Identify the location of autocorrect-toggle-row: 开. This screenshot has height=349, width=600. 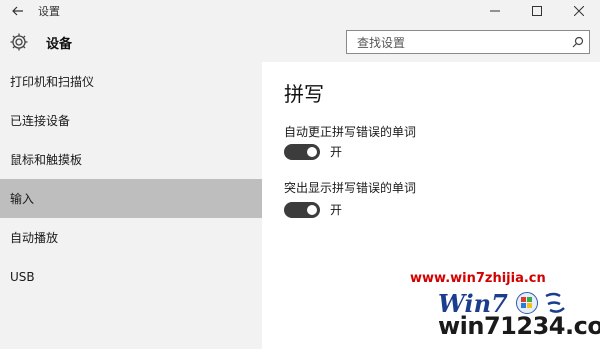
(313, 151).